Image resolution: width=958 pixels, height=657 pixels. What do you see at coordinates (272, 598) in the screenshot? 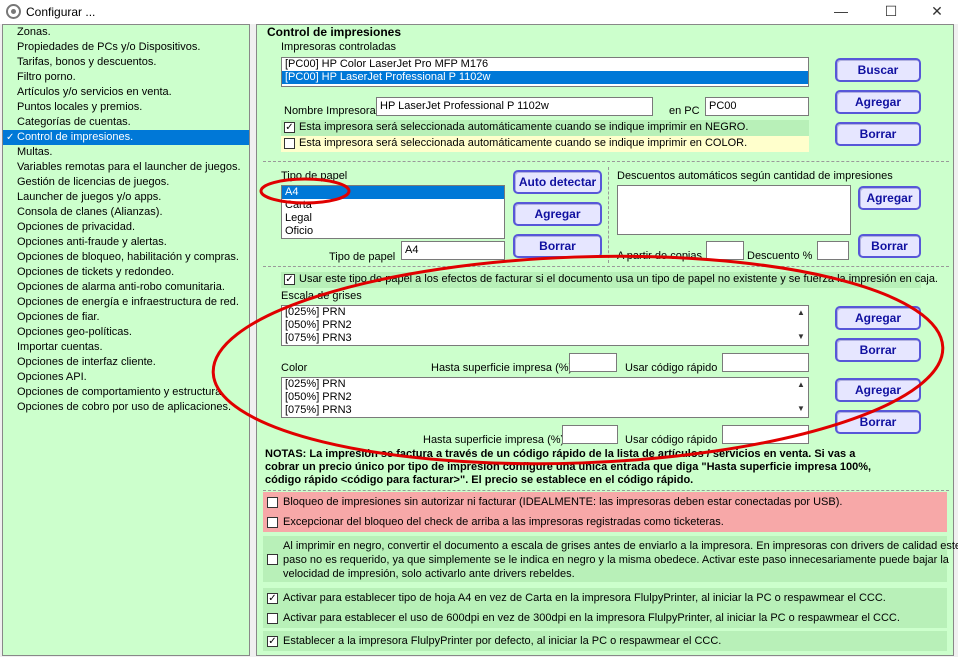
I see `a4-default-checkbox: ✓` at bounding box center [272, 598].